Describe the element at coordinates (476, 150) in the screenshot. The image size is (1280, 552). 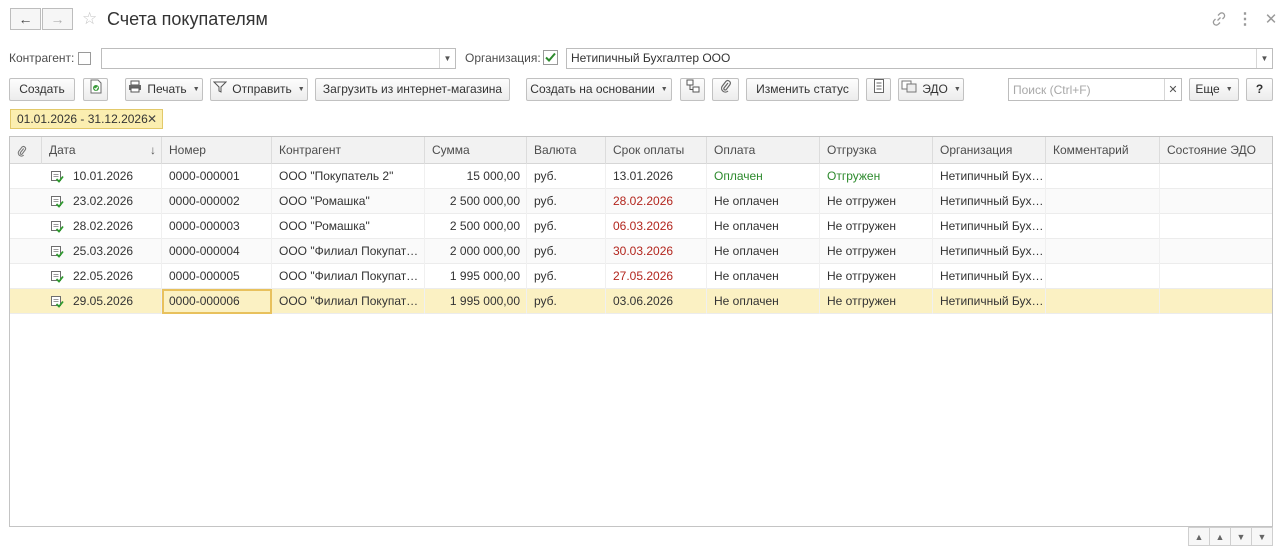
I see `column-header-sum: Сумма` at that location.